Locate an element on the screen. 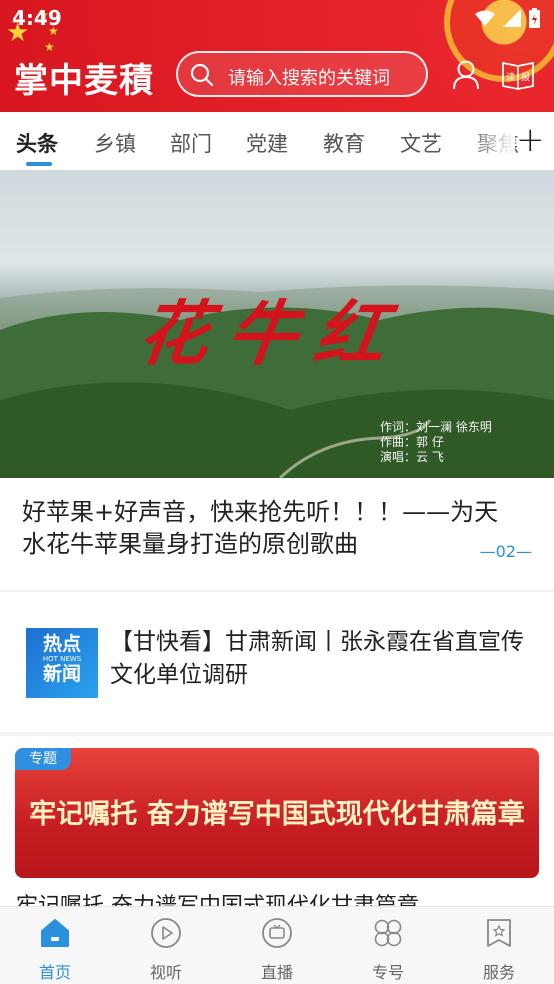  carousel-pager: —02— is located at coordinates (479, 551).